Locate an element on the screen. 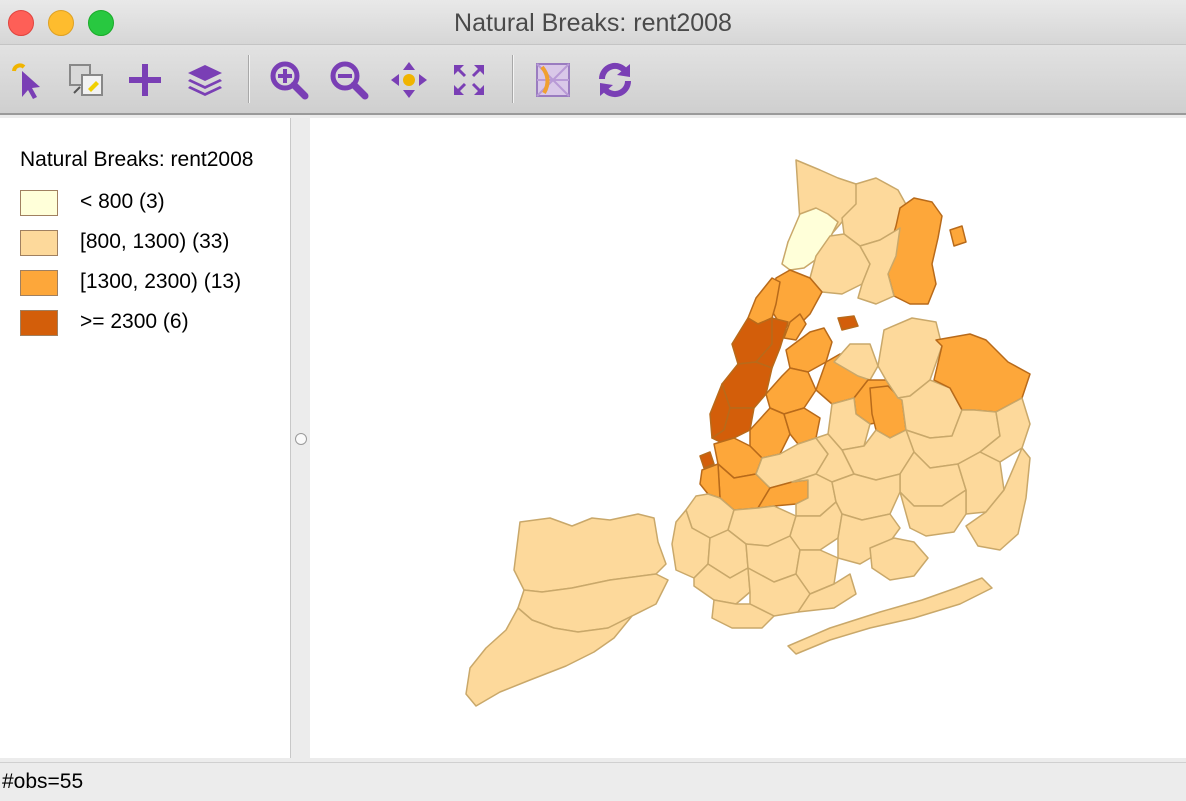 Image resolution: width=1186 pixels, height=801 pixels. window-title: Natural Breaks: rent2008 is located at coordinates (593, 23).